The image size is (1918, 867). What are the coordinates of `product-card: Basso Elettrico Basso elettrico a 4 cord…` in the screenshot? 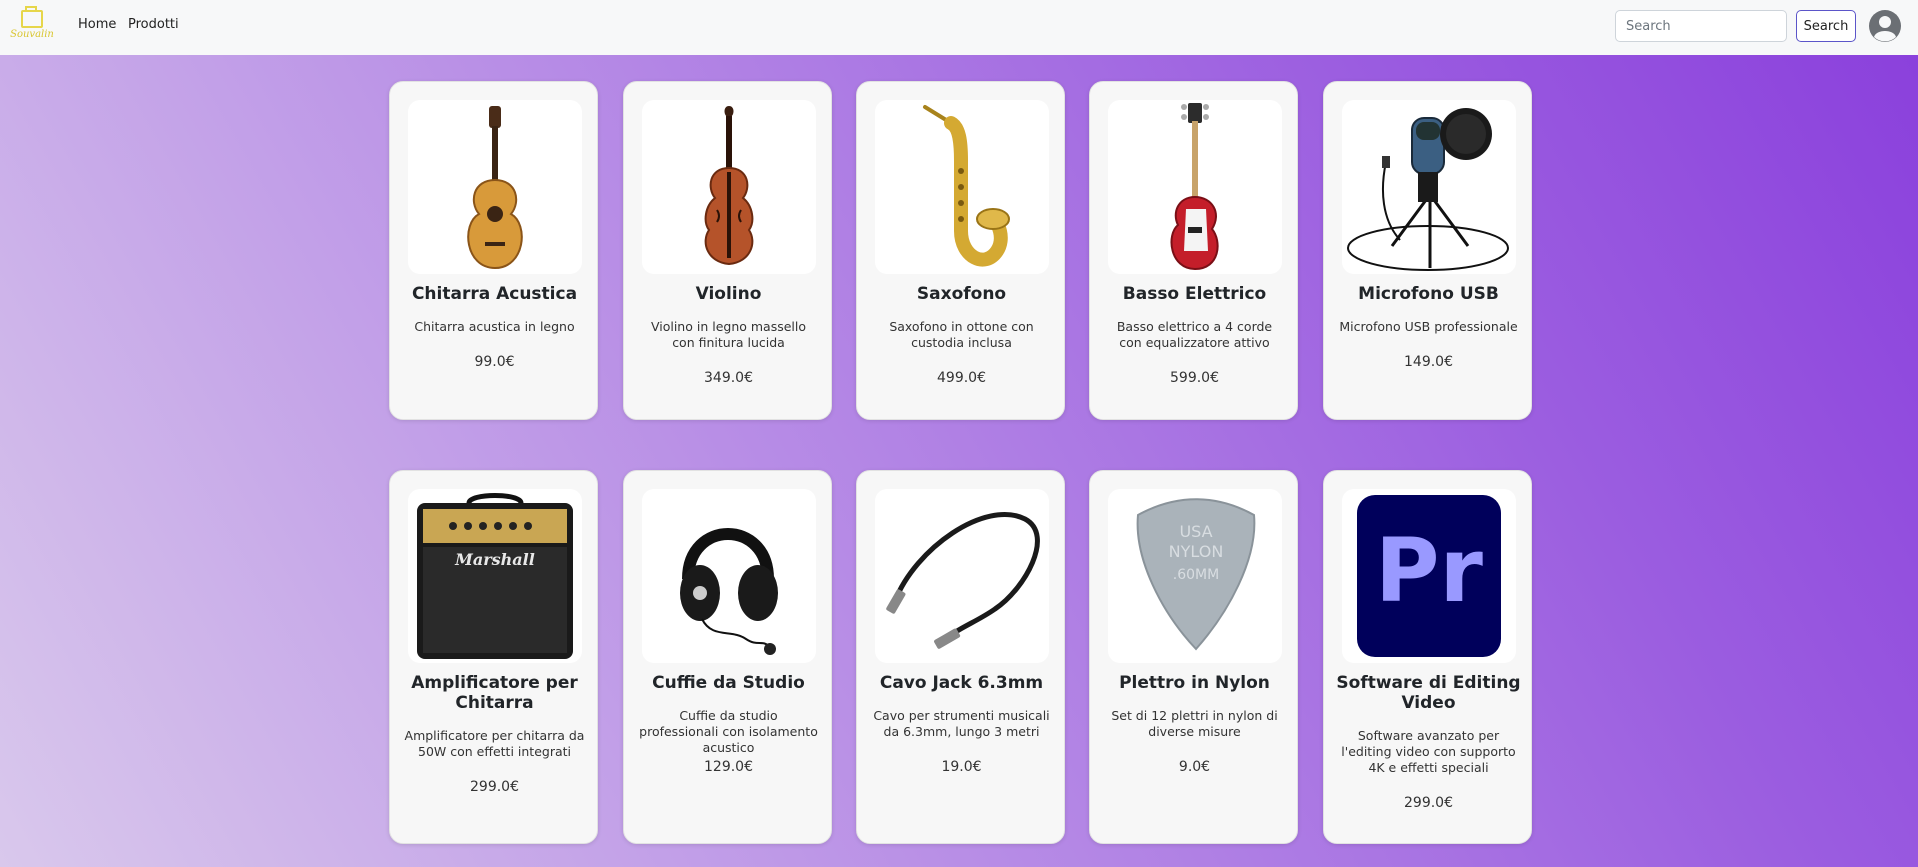 It's located at (1193, 250).